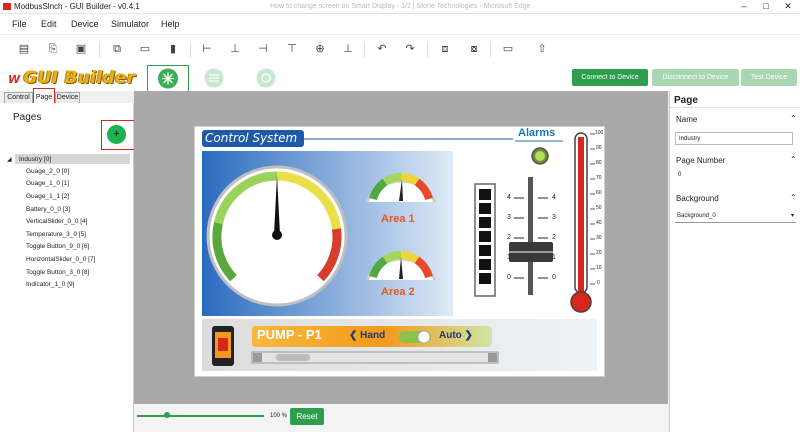 This screenshot has width=800, height=432. Describe the element at coordinates (793, 197) in the screenshot. I see `collapse-background-icon: ⌃` at that location.